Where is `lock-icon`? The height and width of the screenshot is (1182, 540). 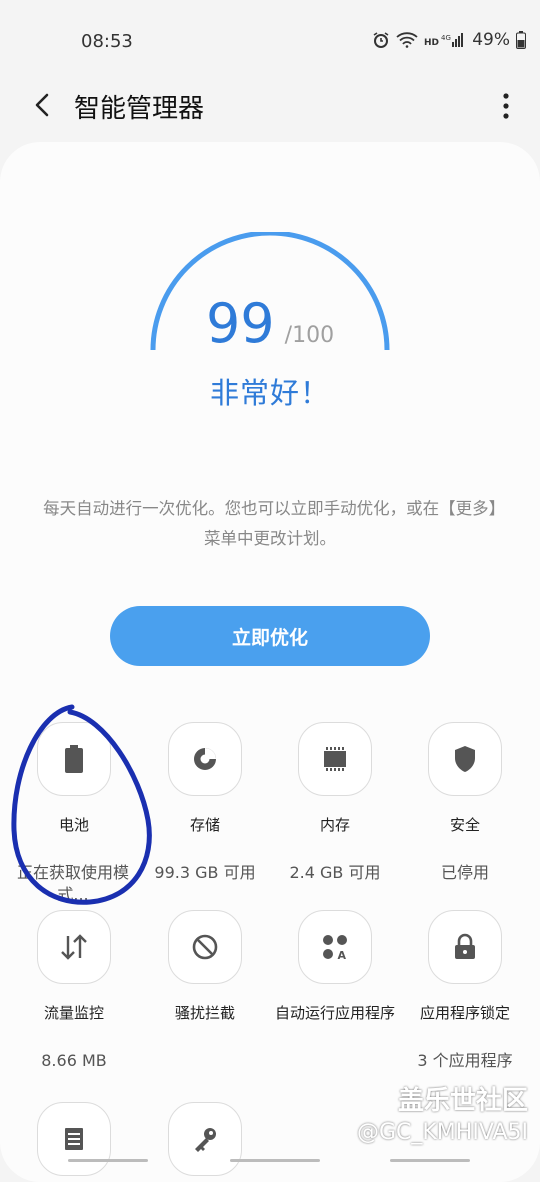 lock-icon is located at coordinates (465, 946).